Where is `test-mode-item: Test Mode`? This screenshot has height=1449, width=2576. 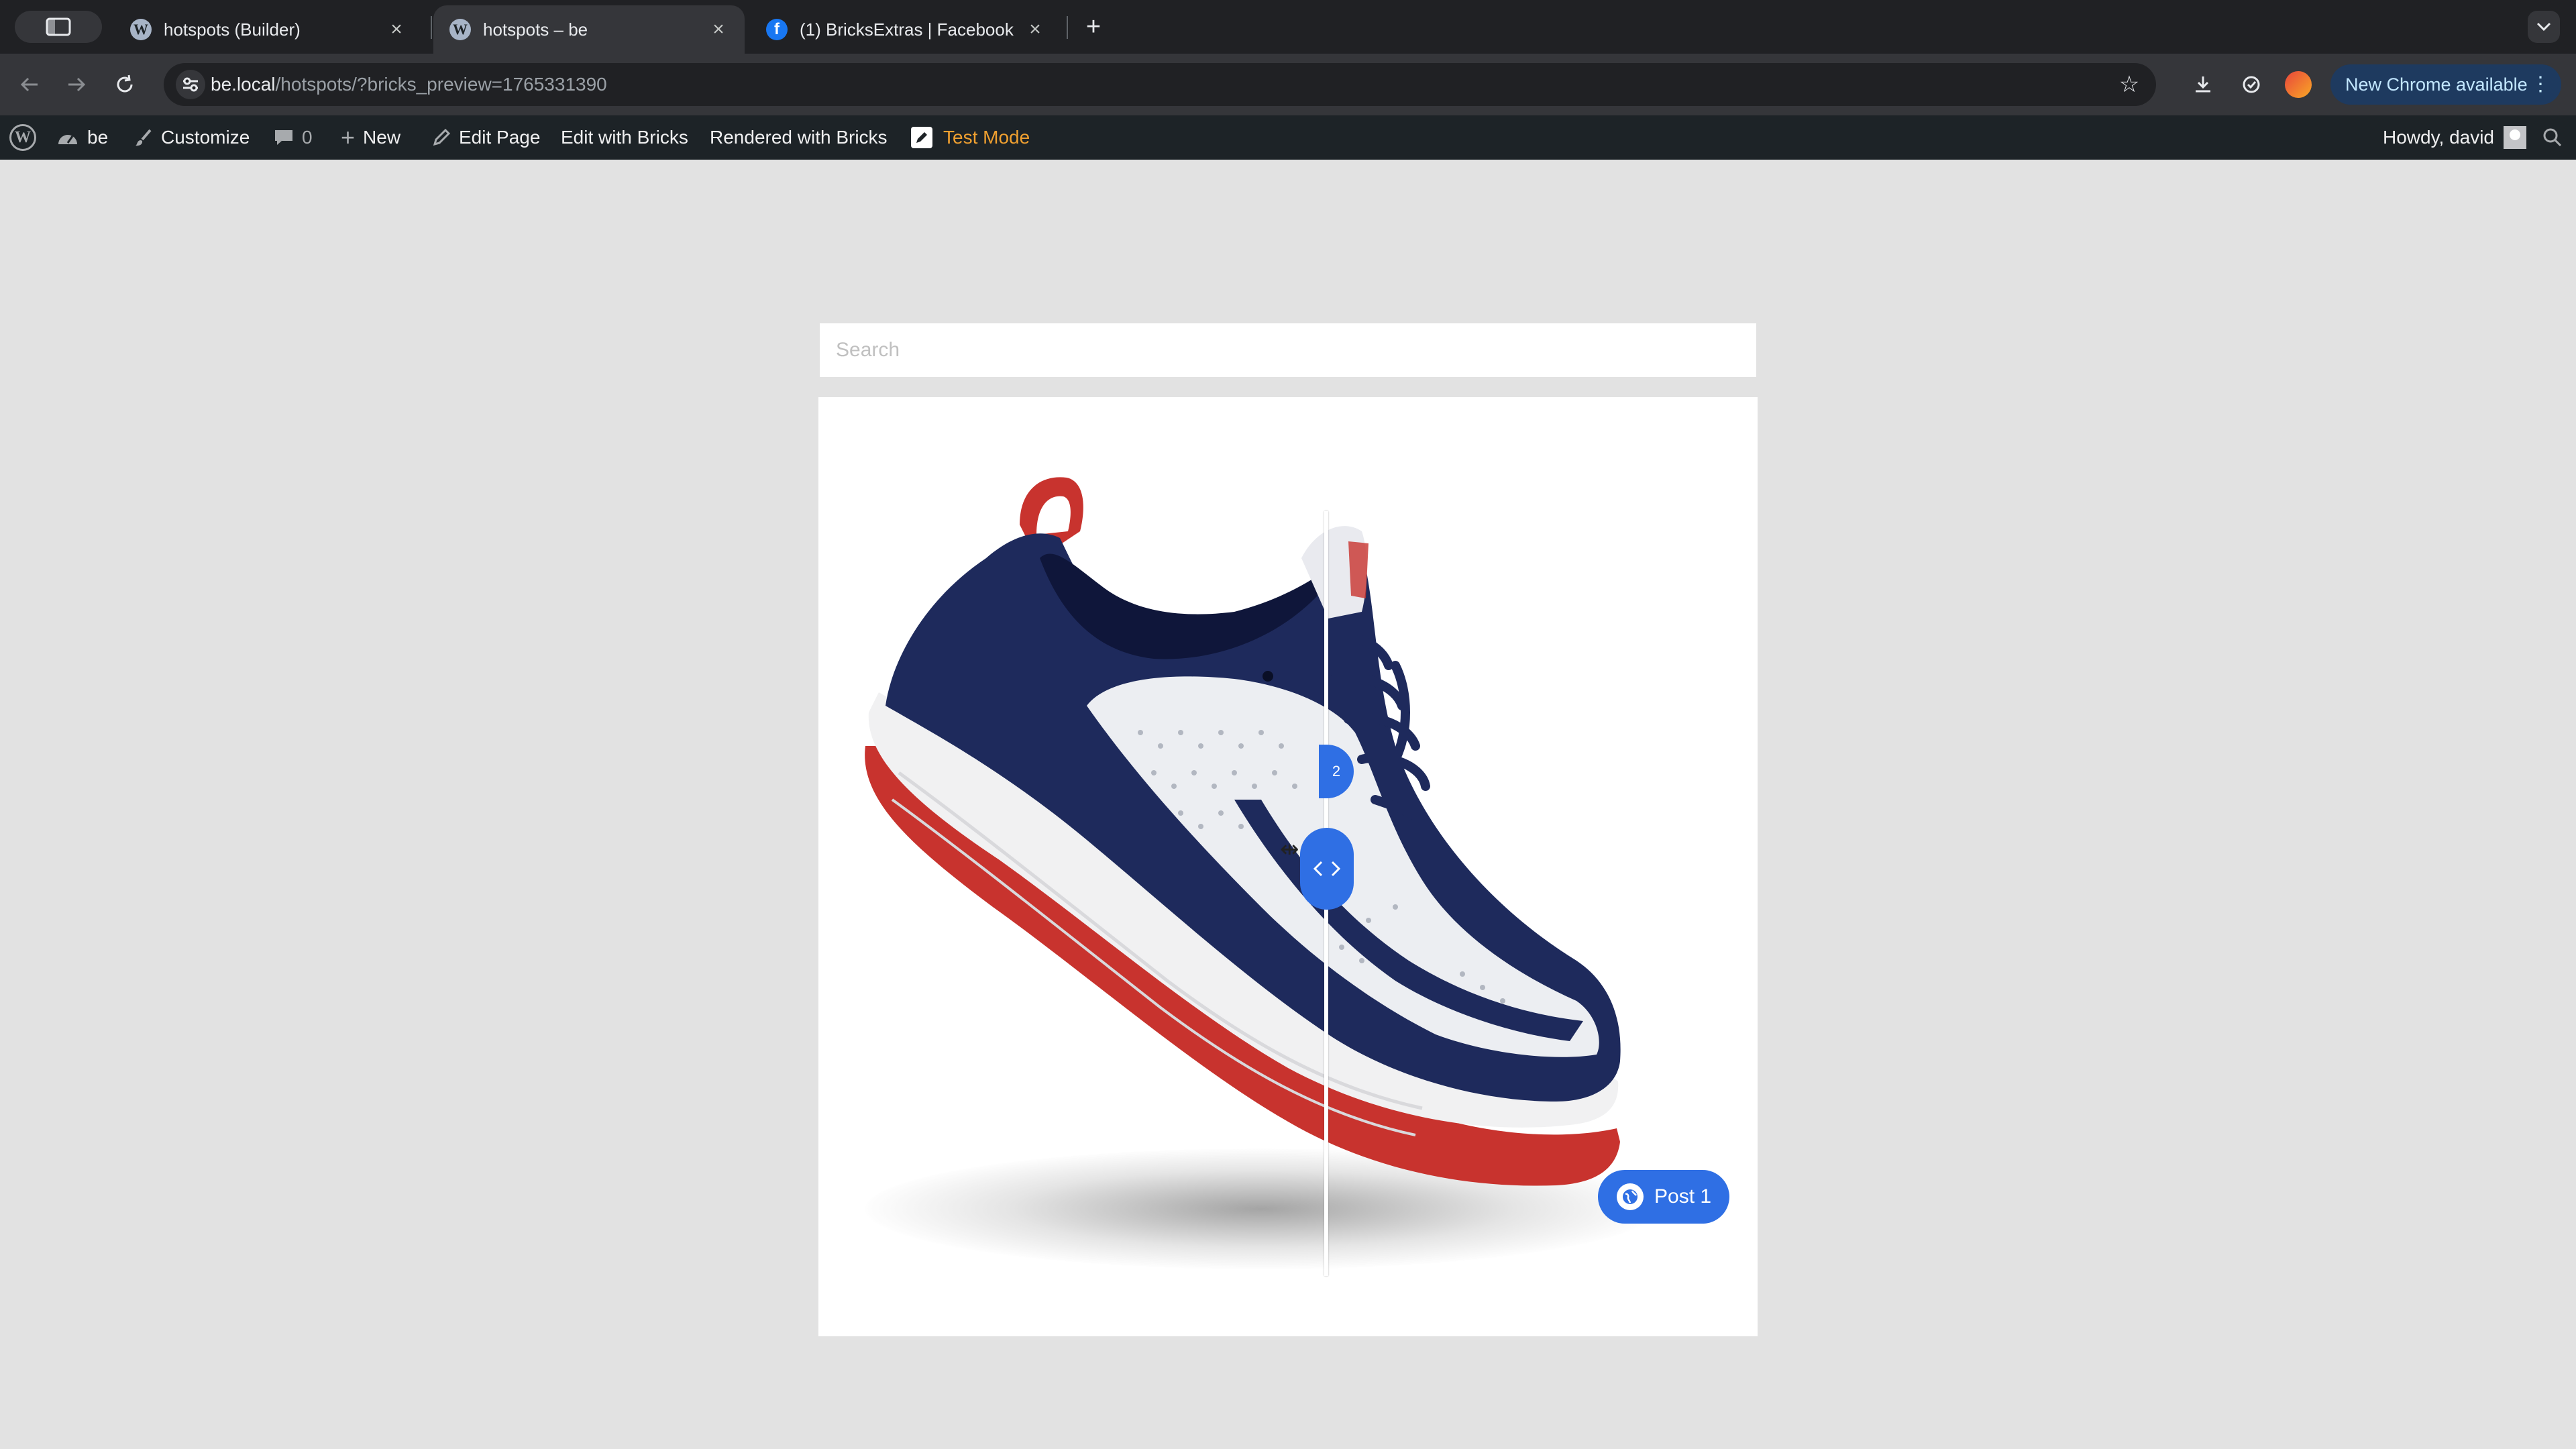 test-mode-item: Test Mode is located at coordinates (970, 137).